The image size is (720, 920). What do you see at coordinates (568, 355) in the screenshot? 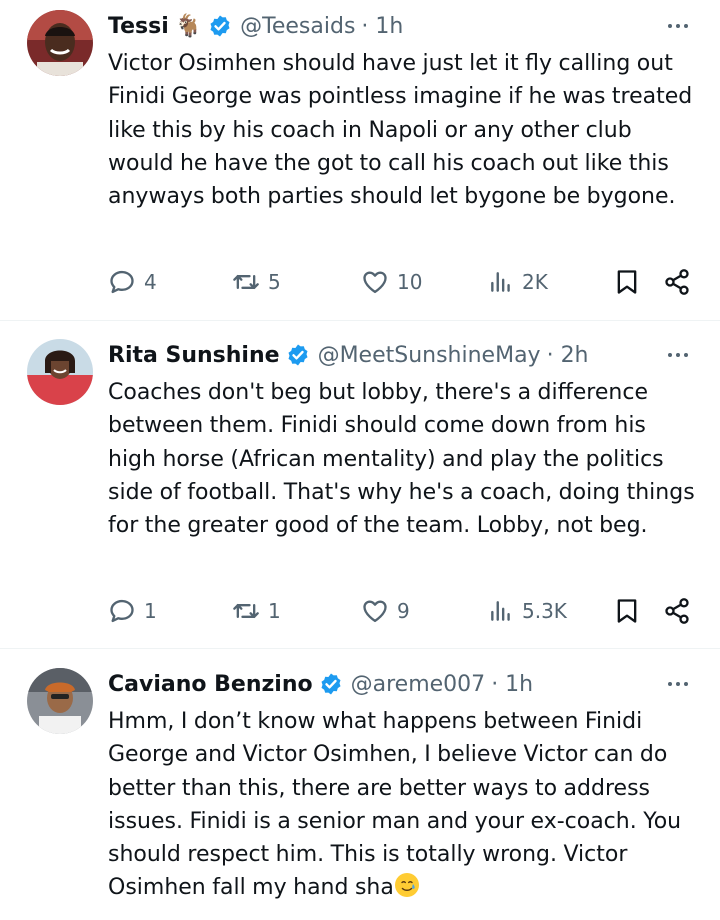
I see `timestamp: · 2h` at bounding box center [568, 355].